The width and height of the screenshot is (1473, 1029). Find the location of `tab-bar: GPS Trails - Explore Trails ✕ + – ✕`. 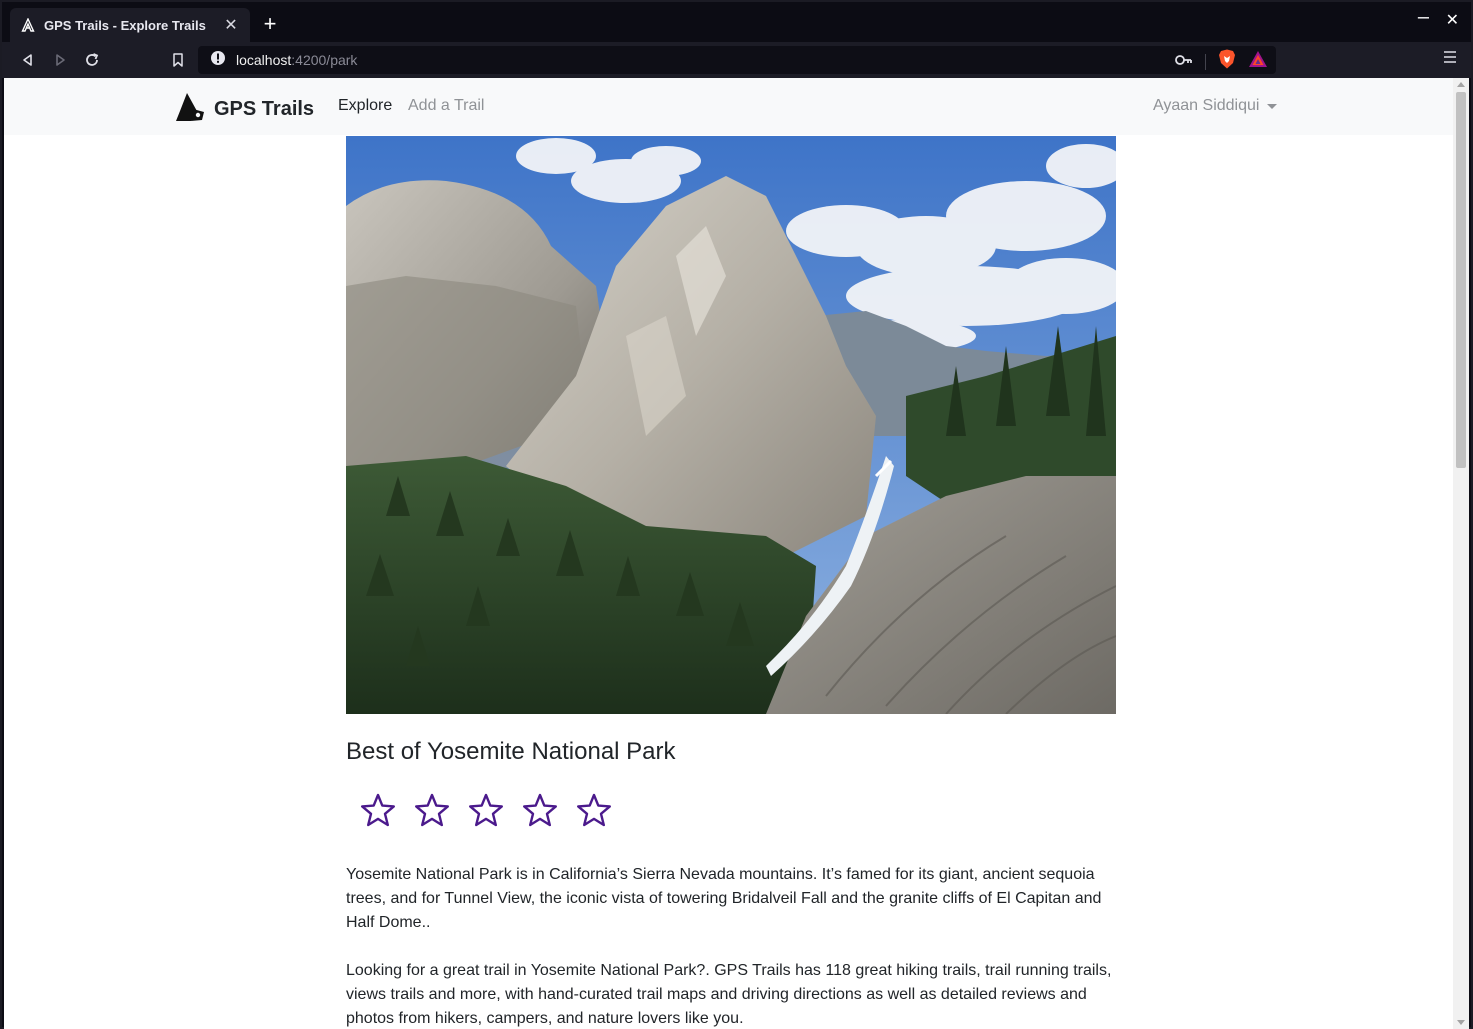

tab-bar: GPS Trails - Explore Trails ✕ + – ✕ is located at coordinates (736, 22).